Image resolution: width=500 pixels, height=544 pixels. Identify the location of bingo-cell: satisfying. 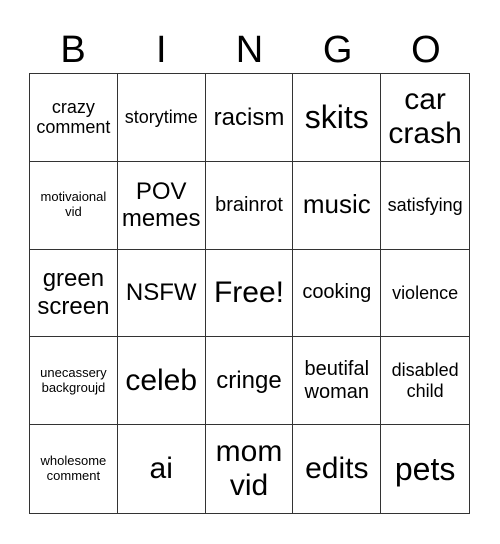
(425, 206).